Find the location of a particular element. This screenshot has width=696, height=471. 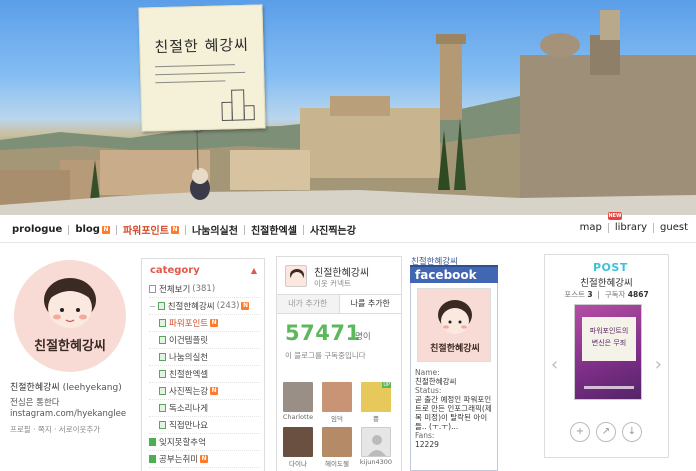

category-group: − 친절한혜강씨 (243) N is located at coordinates (205, 306).